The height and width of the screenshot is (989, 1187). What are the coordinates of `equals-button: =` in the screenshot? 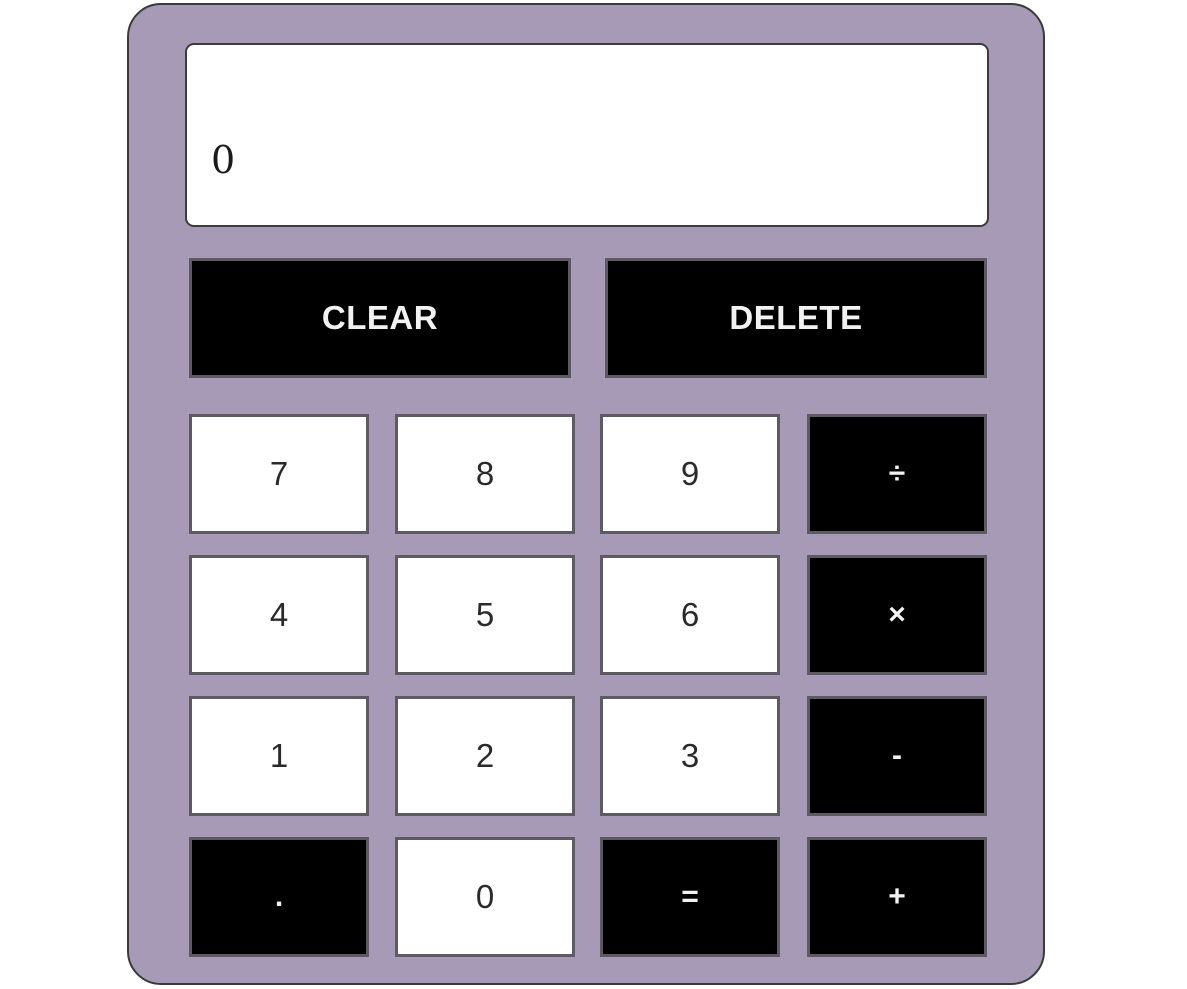 It's located at (690, 897).